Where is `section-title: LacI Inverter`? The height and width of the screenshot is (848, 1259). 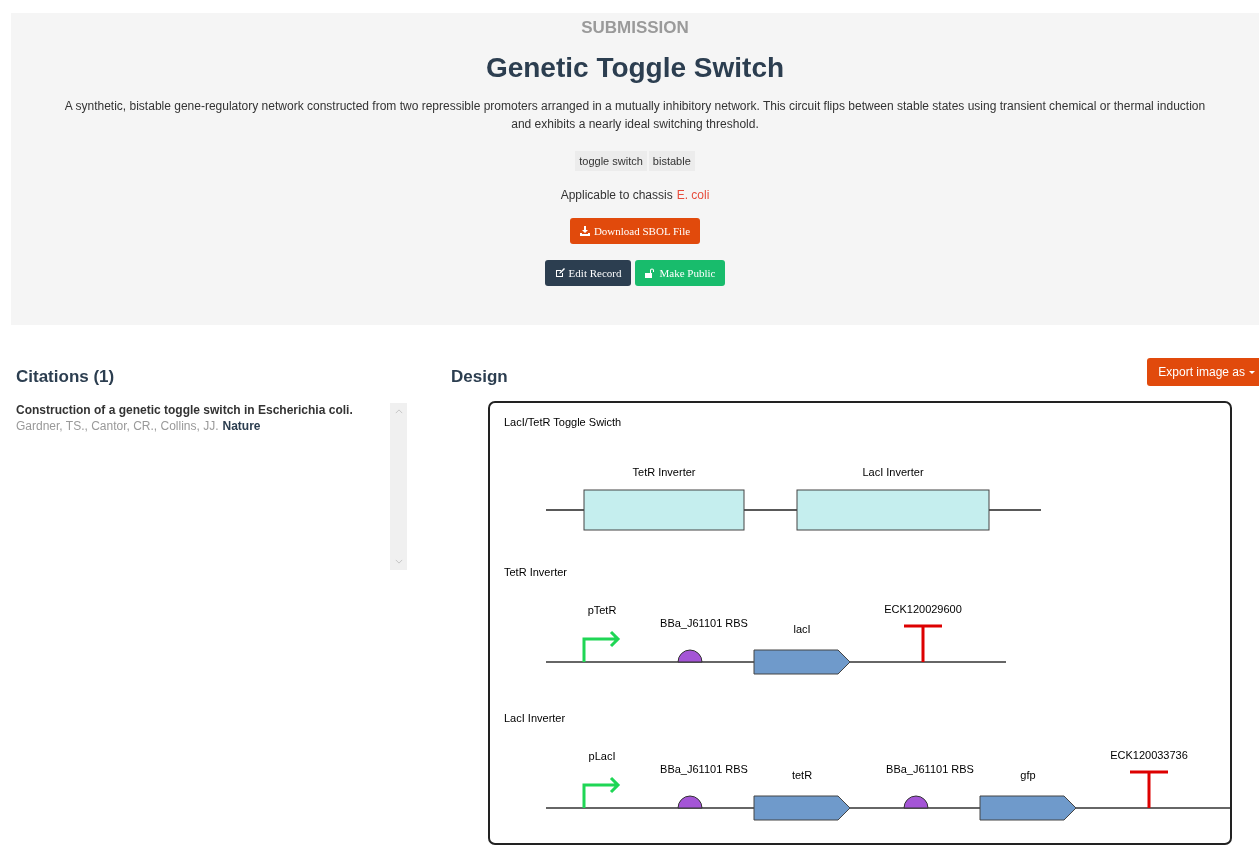
section-title: LacI Inverter is located at coordinates (535, 718).